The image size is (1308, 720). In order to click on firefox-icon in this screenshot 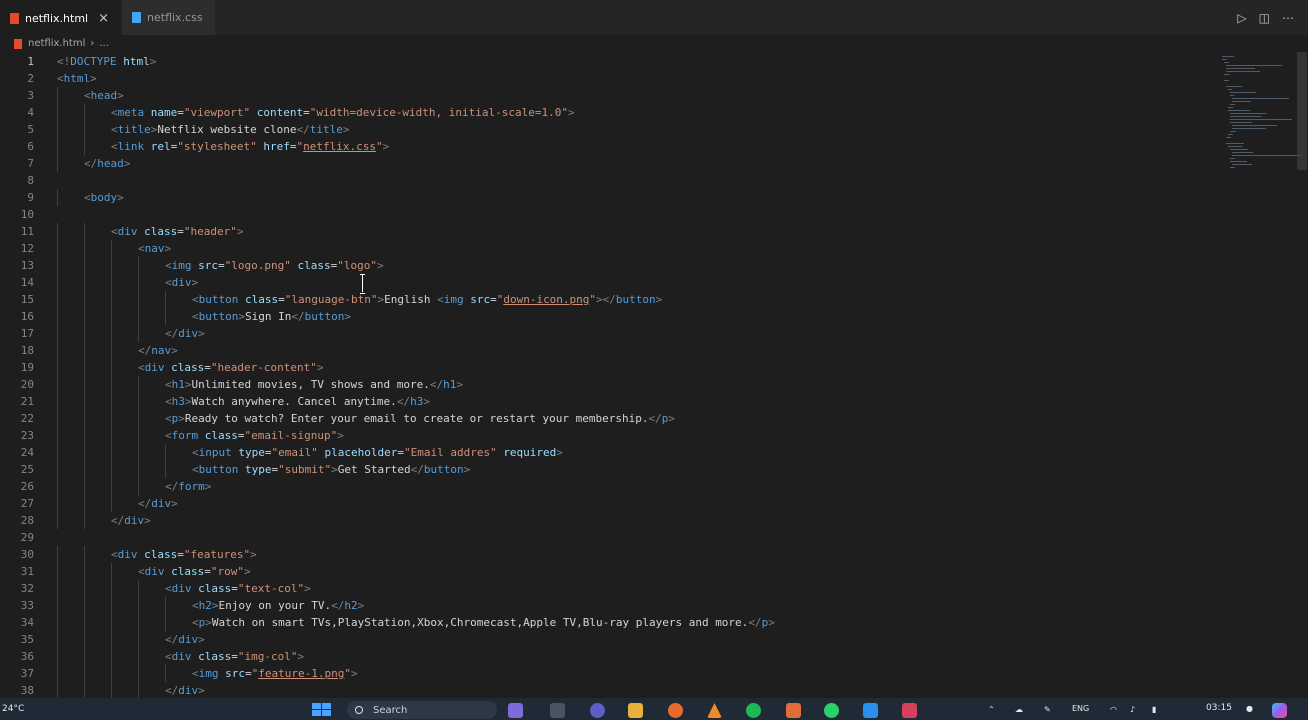, I will do `click(675, 710)`.